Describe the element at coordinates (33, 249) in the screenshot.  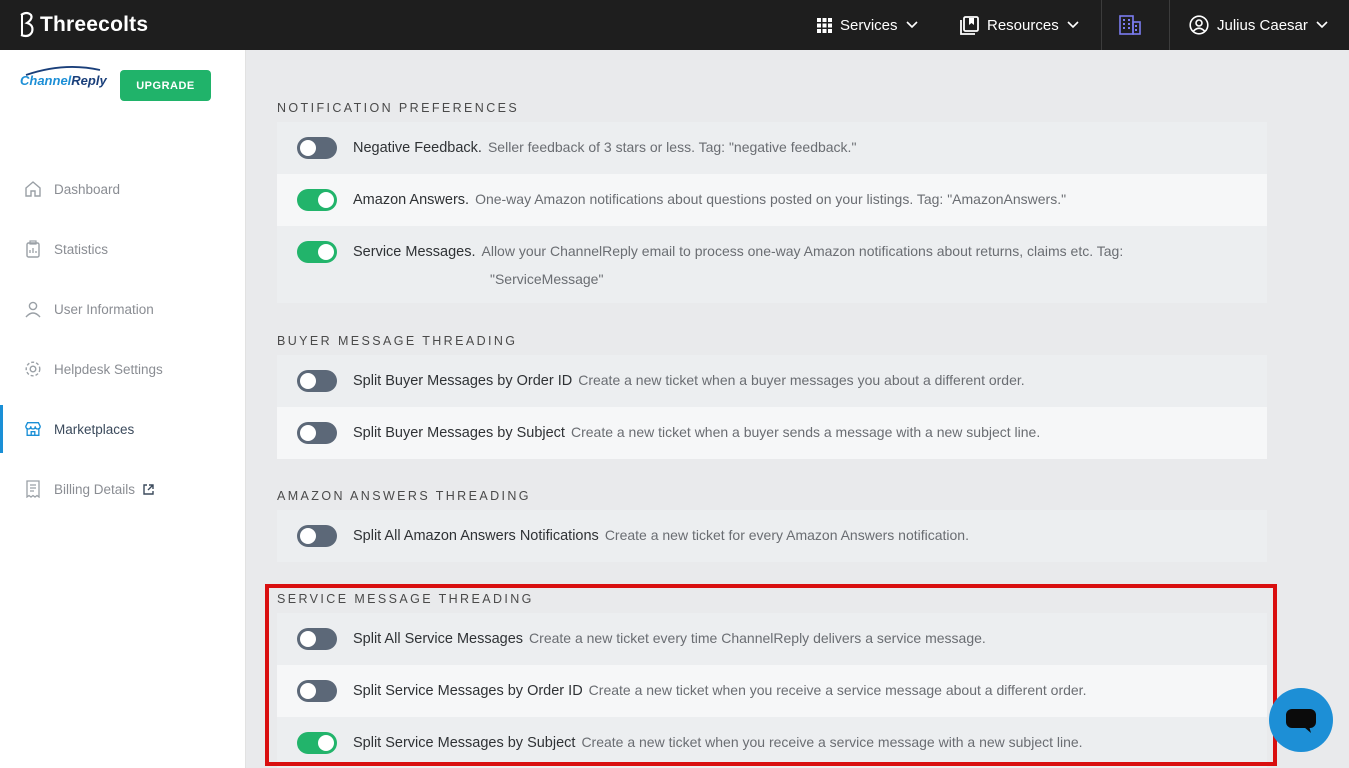
I see `clipboard-icon` at that location.